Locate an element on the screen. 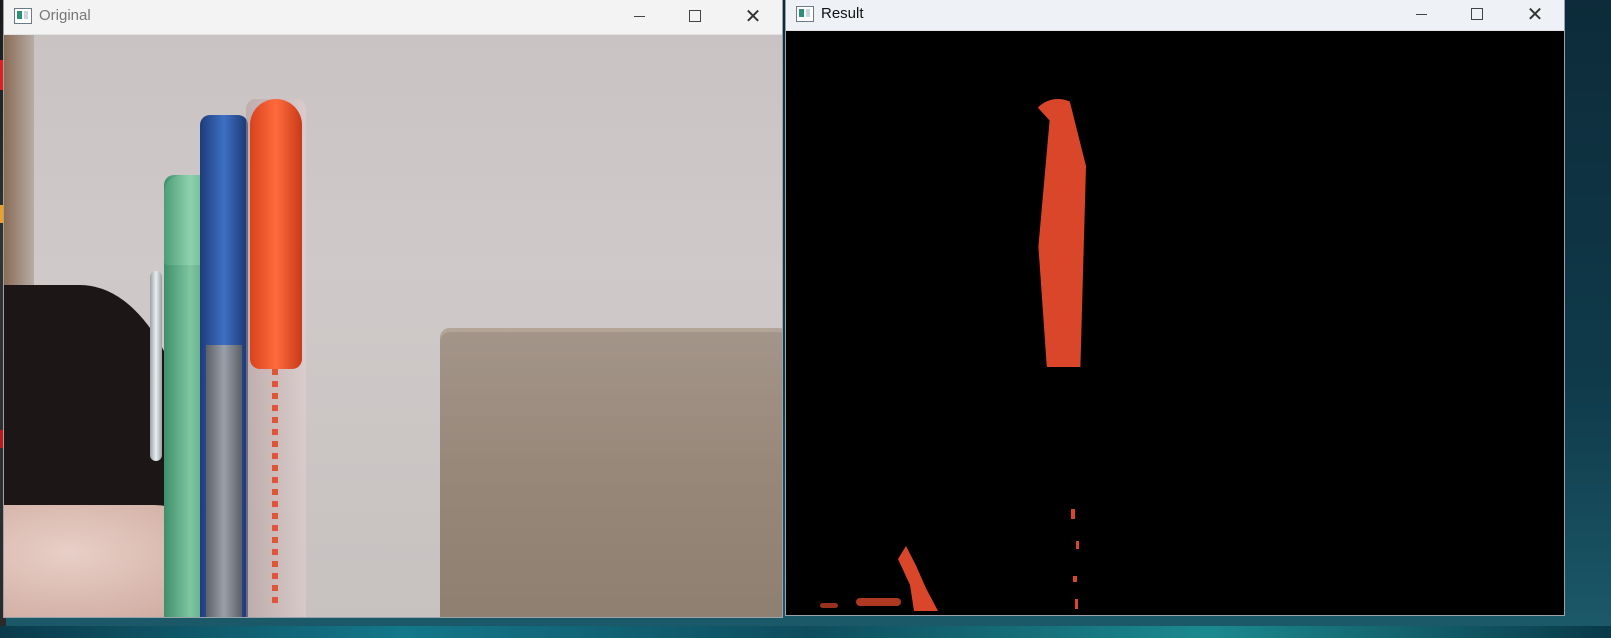 Image resolution: width=1611 pixels, height=638 pixels. red-pen is located at coordinates (276, 358).